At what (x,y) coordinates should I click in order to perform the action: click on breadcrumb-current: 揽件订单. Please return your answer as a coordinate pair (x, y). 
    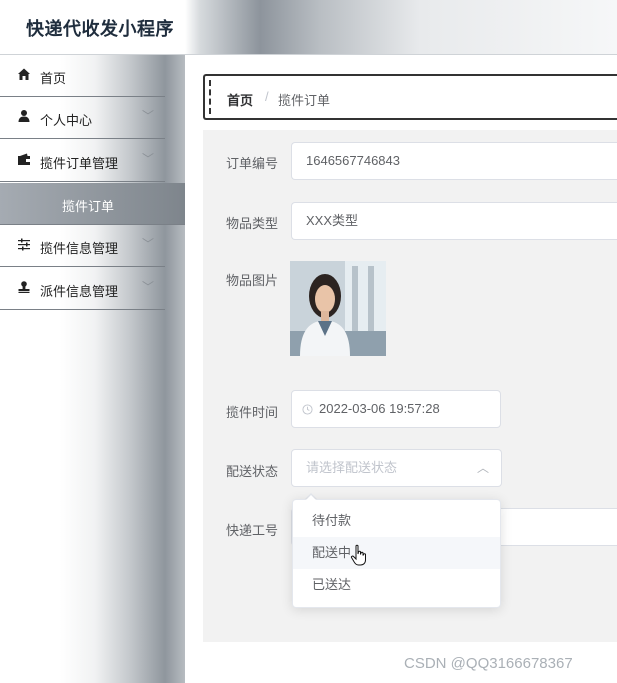
    Looking at the image, I should click on (304, 100).